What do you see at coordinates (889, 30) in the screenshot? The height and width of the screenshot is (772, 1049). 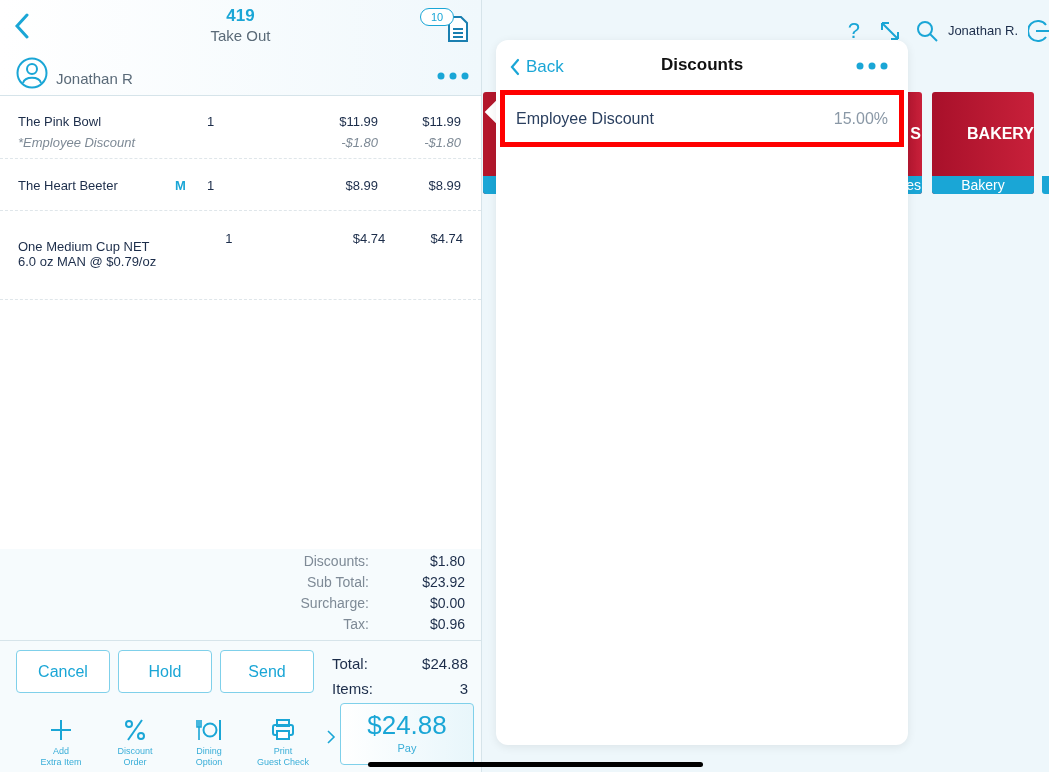 I see `expand-icon` at bounding box center [889, 30].